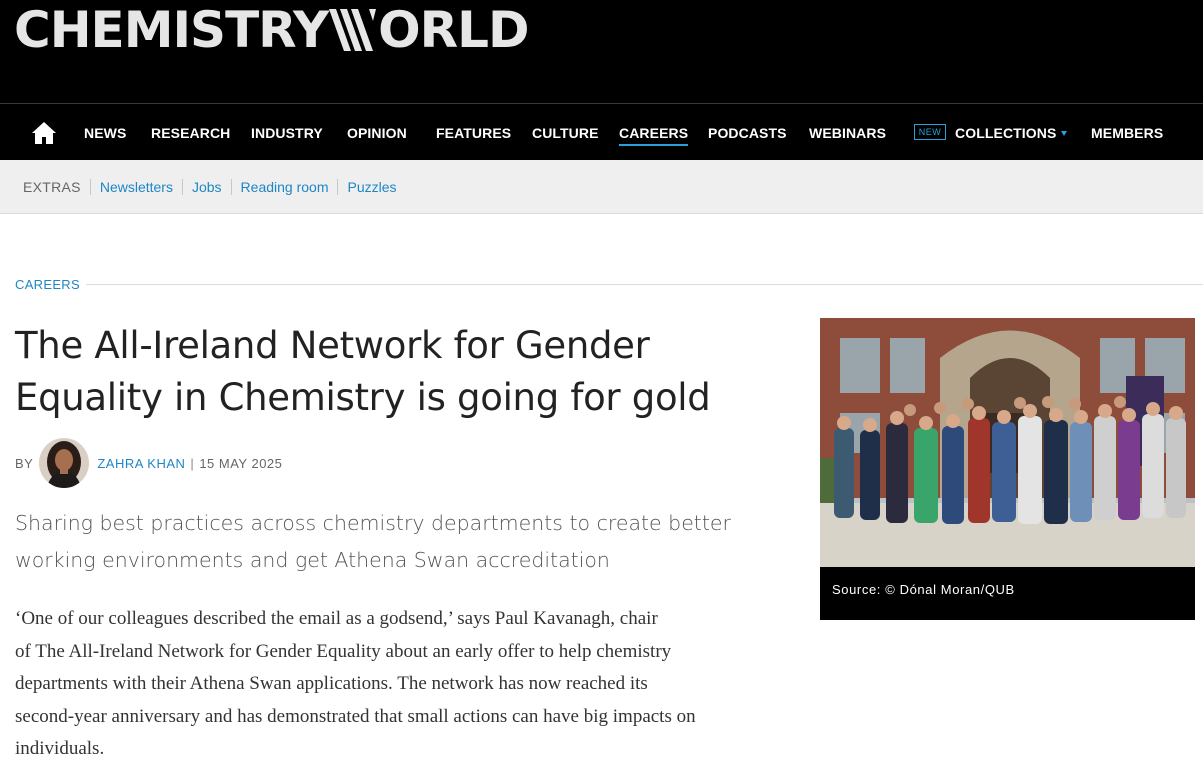 The width and height of the screenshot is (1203, 769). What do you see at coordinates (1064, 133) in the screenshot?
I see `chevron-down-icon` at bounding box center [1064, 133].